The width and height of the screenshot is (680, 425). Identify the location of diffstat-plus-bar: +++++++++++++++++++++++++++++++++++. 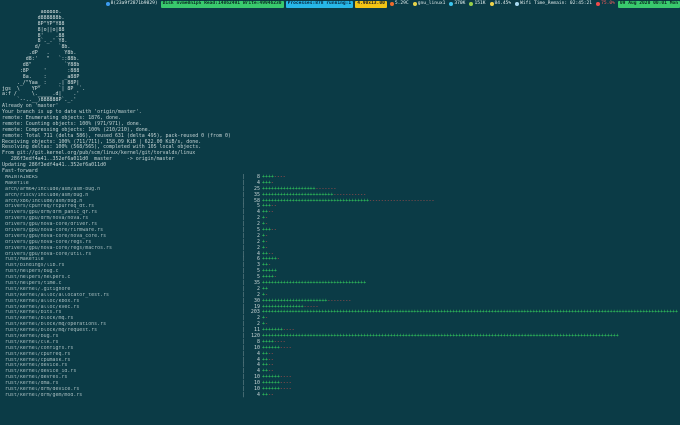
(314, 282).